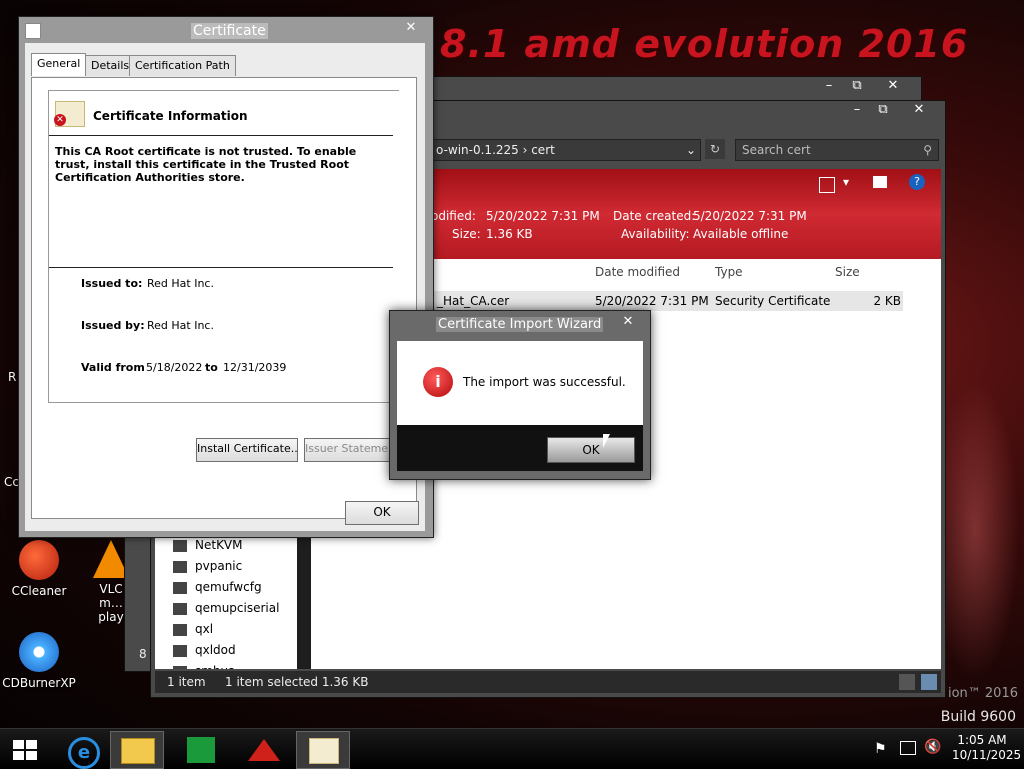 This screenshot has height=769, width=1024. I want to click on issuer-statement-button: Issuer Statement, so click(351, 450).